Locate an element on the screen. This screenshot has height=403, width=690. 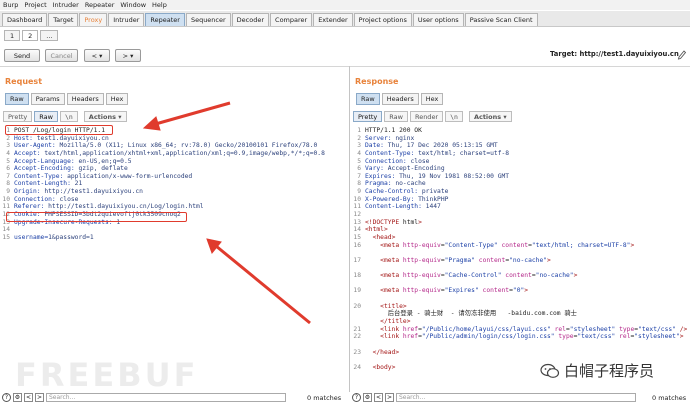
request-match-count: 0 matches is located at coordinates (324, 398).